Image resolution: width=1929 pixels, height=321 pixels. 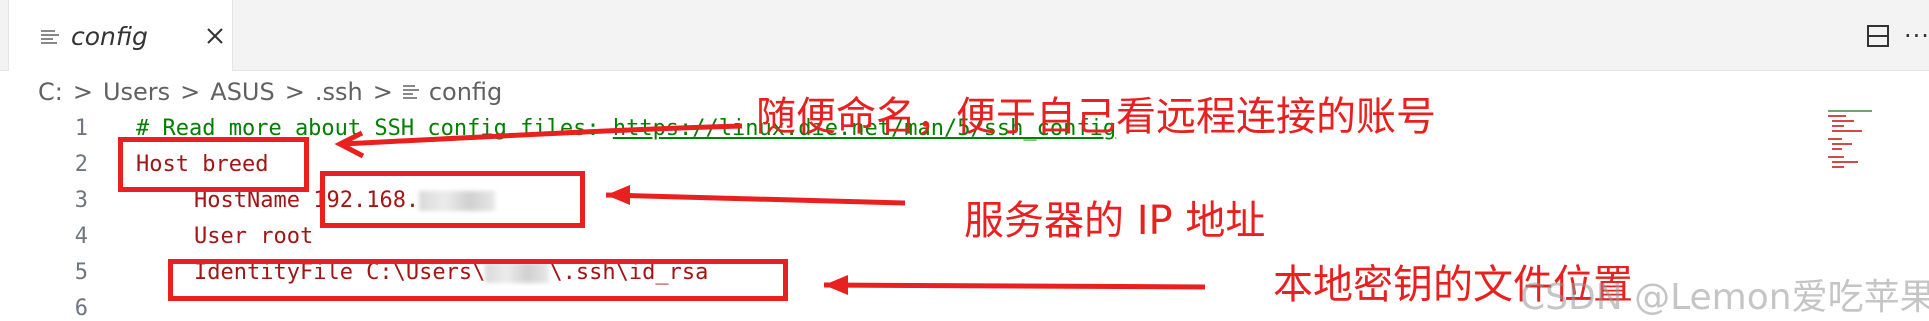 I want to click on code-comment: # Read more about SSH config files:, so click(x=374, y=128).